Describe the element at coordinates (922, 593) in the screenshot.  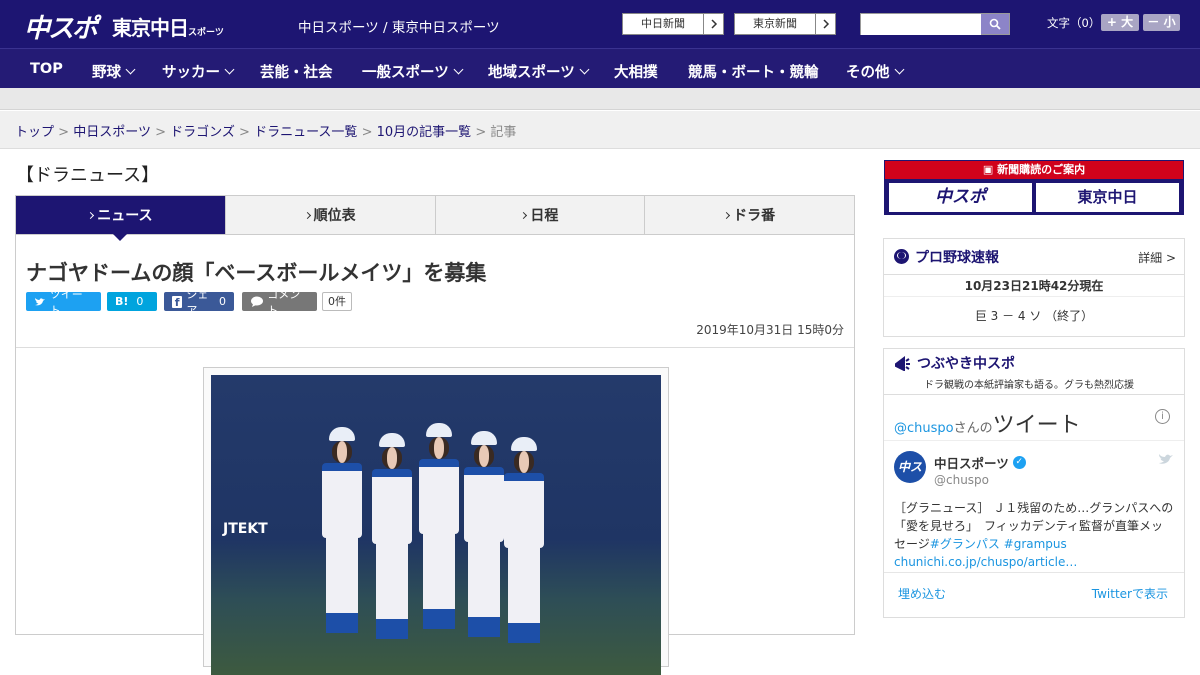
I see `embed-link: 埋め込む` at that location.